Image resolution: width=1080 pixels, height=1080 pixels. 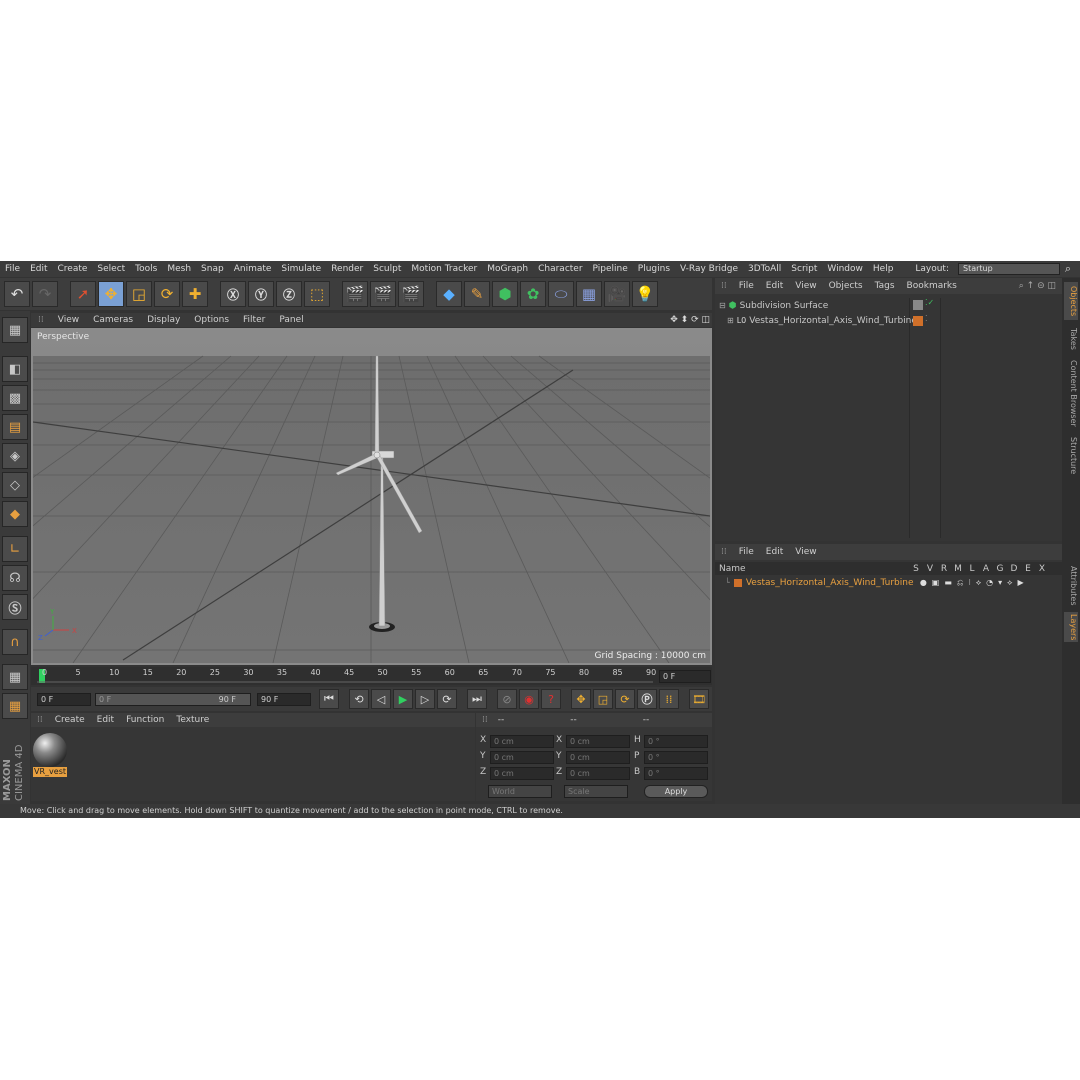 I want to click on model-mode-icon: ◧, so click(x=15, y=369).